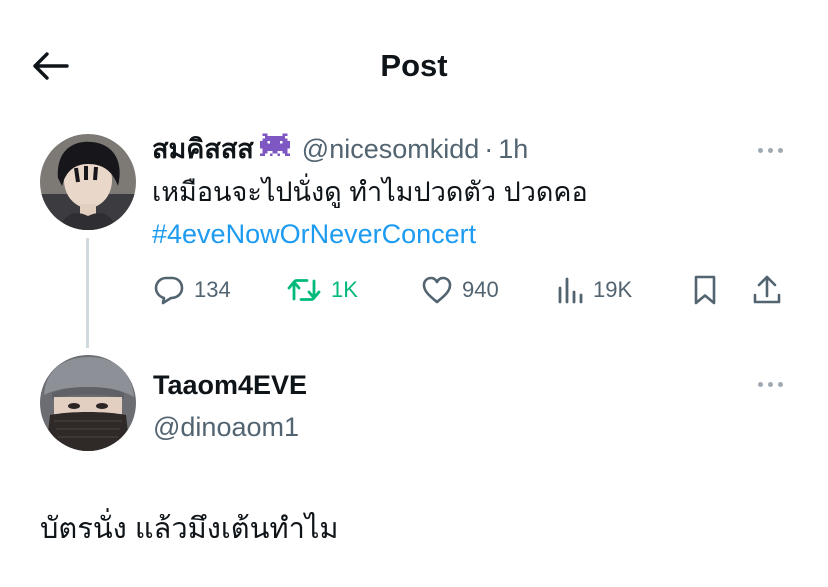  I want to click on post-hashtag-link: #4eveNowOrNeverConcert, so click(314, 234).